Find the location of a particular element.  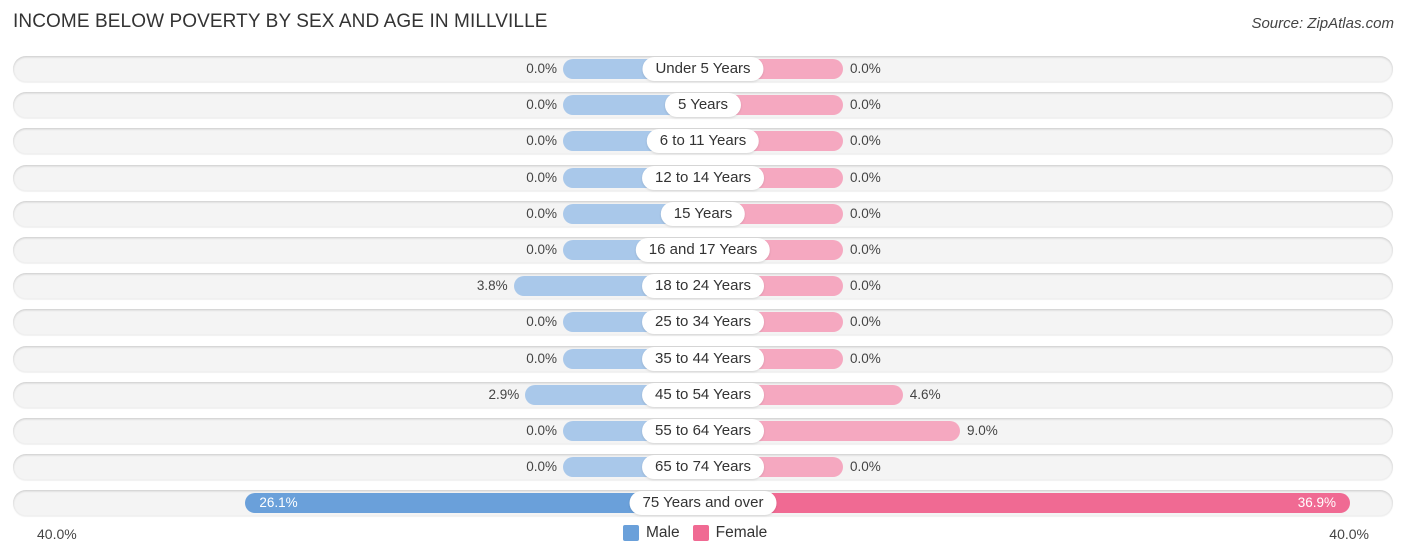

legend-swatch-female is located at coordinates (700, 533).